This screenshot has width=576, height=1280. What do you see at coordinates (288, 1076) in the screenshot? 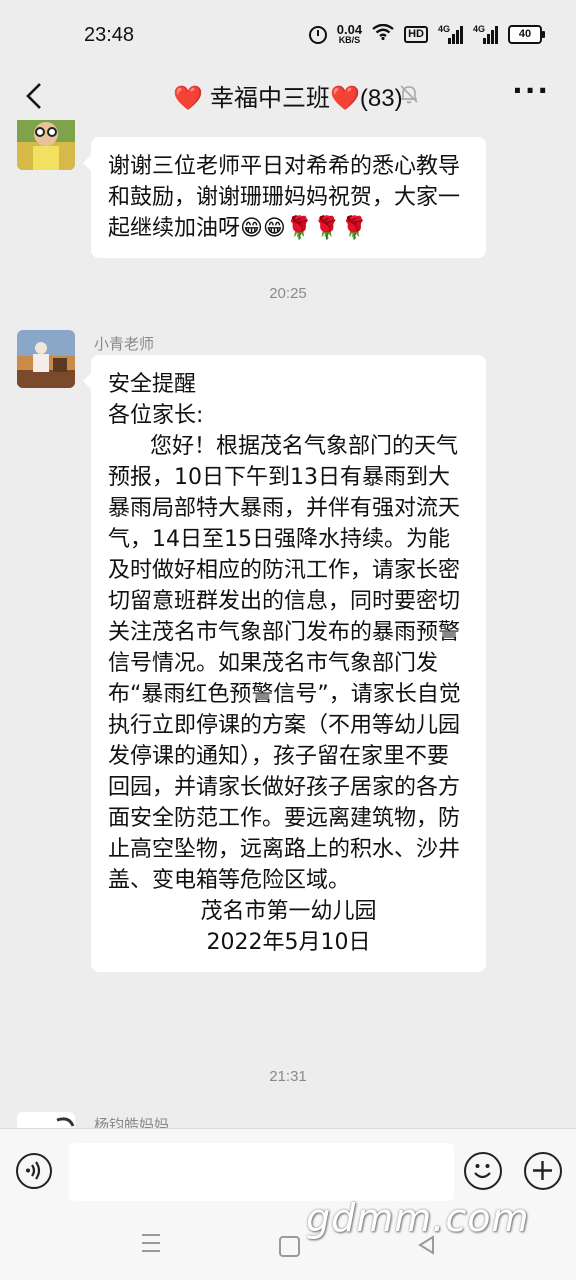
I see `timestamp: 21:31` at bounding box center [288, 1076].